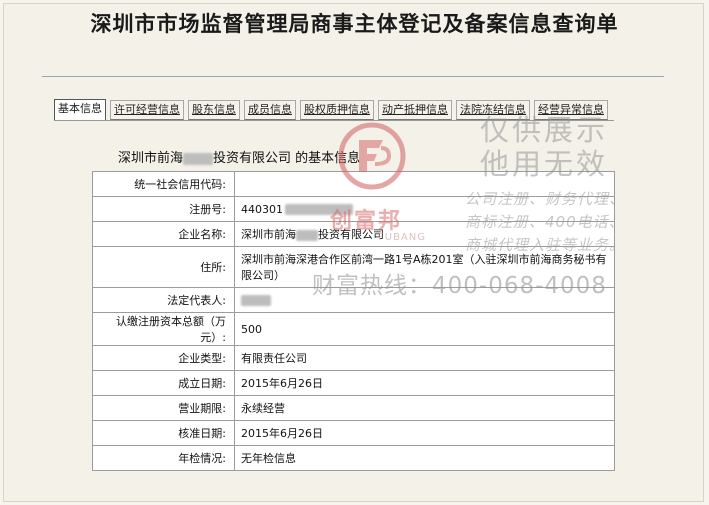  I want to click on row-value: 500, so click(424, 329).